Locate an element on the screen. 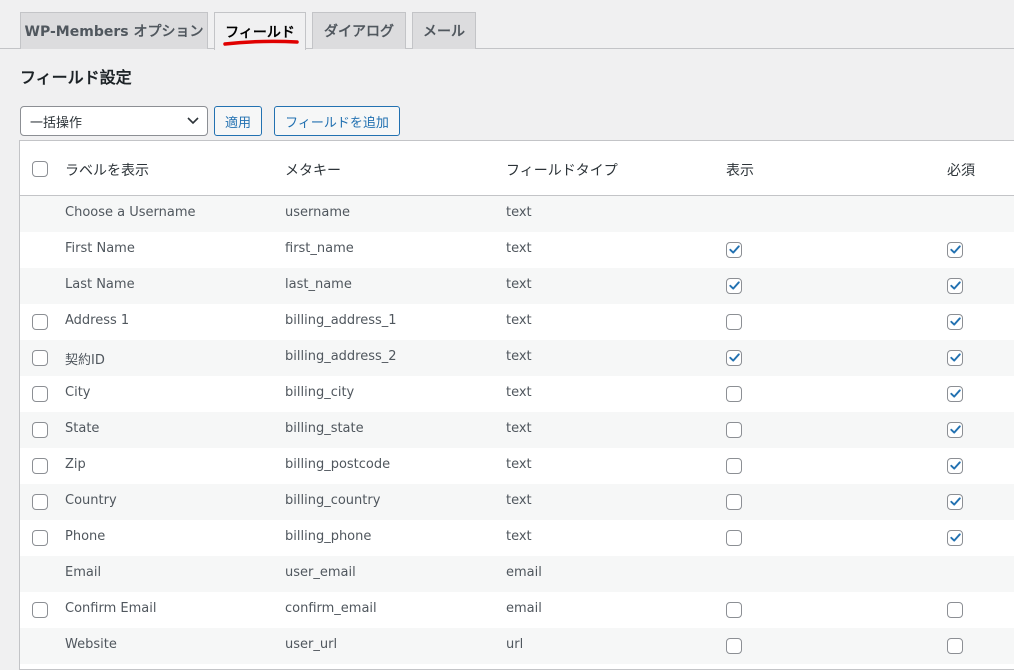 The width and height of the screenshot is (1014, 670). table-row: Website user_url url is located at coordinates (517, 646).